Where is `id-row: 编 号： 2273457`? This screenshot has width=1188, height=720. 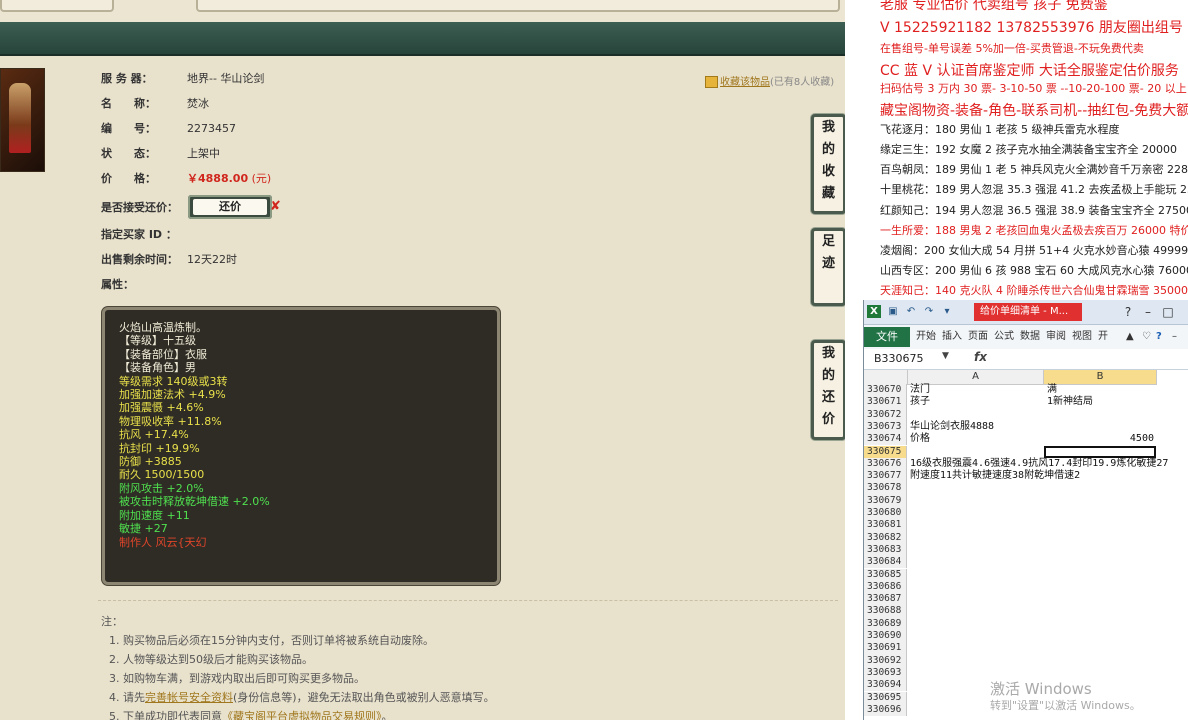 id-row: 编 号： 2273457 is located at coordinates (168, 128).